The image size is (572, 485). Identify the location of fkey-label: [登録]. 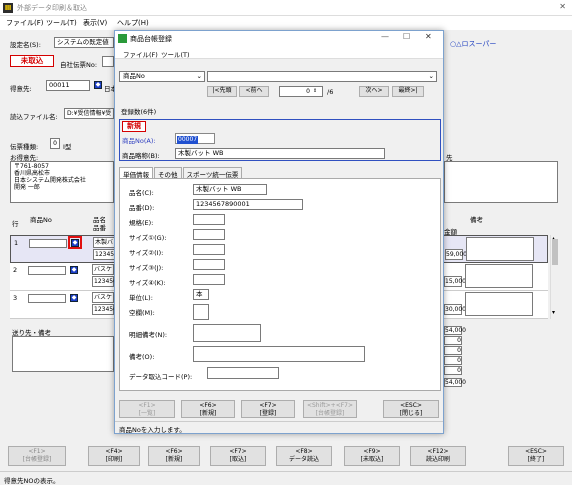
(268, 413).